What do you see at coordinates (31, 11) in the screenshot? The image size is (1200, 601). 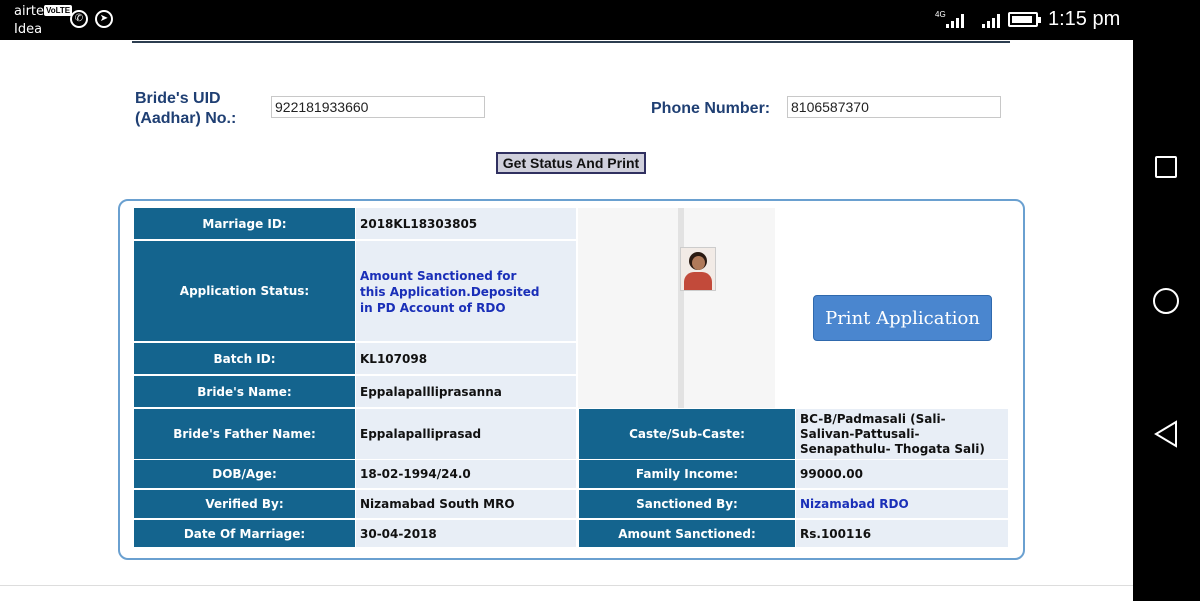 I see `carrier-primary: airtel` at bounding box center [31, 11].